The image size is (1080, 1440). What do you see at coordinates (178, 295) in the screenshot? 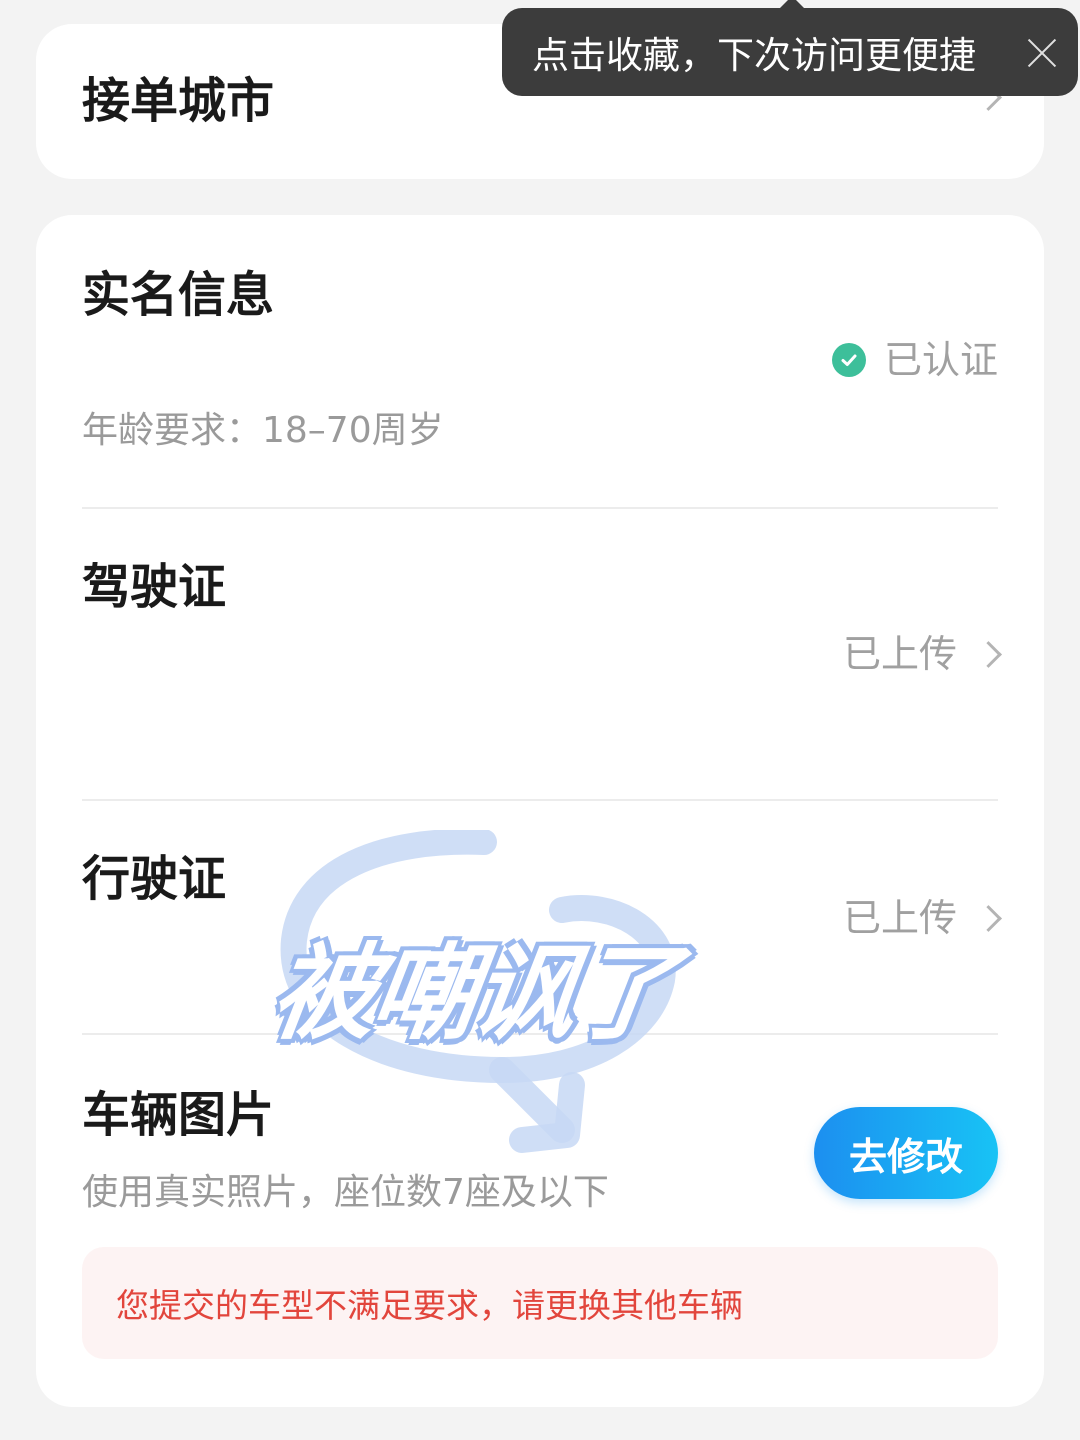
I see `real-name-title: 实名信息` at bounding box center [178, 295].